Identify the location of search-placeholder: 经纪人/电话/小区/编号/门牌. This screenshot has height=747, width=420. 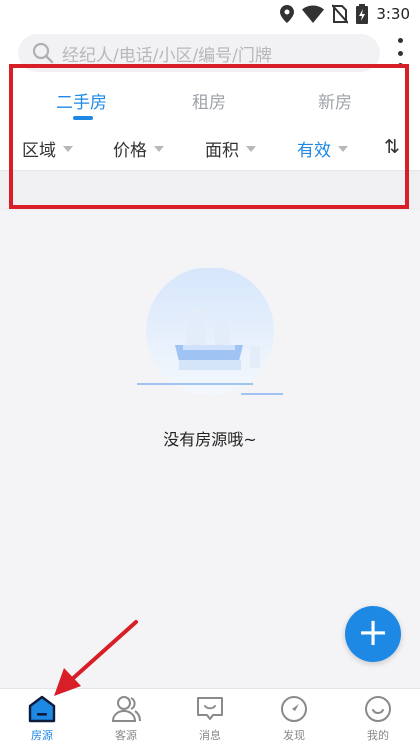
(167, 55).